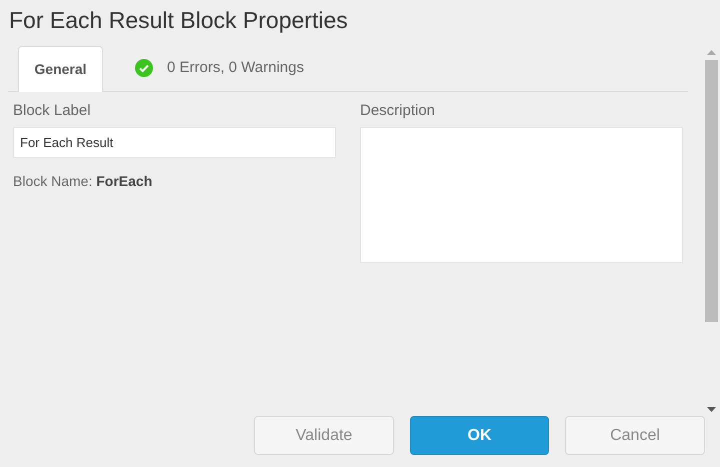 This screenshot has height=467, width=720. I want to click on field-label: Description, so click(398, 110).